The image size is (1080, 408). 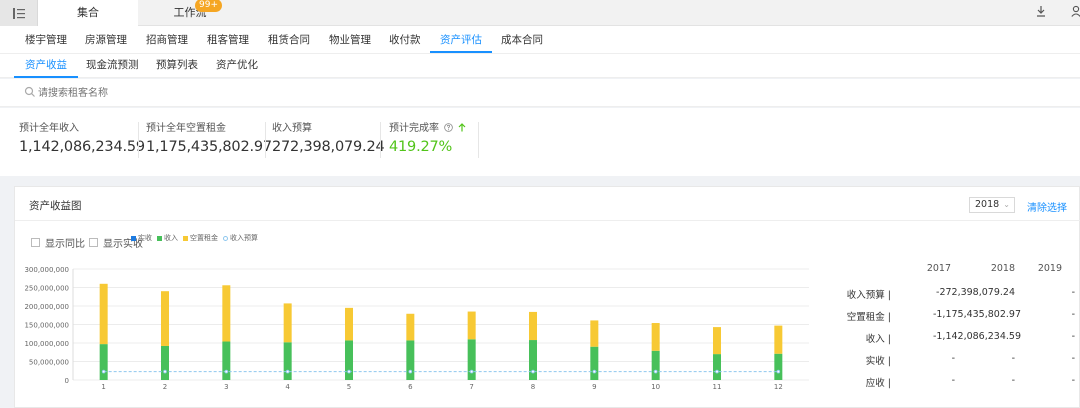 What do you see at coordinates (46, 40) in the screenshot?
I see `nav-building-management: 楼宇管理` at bounding box center [46, 40].